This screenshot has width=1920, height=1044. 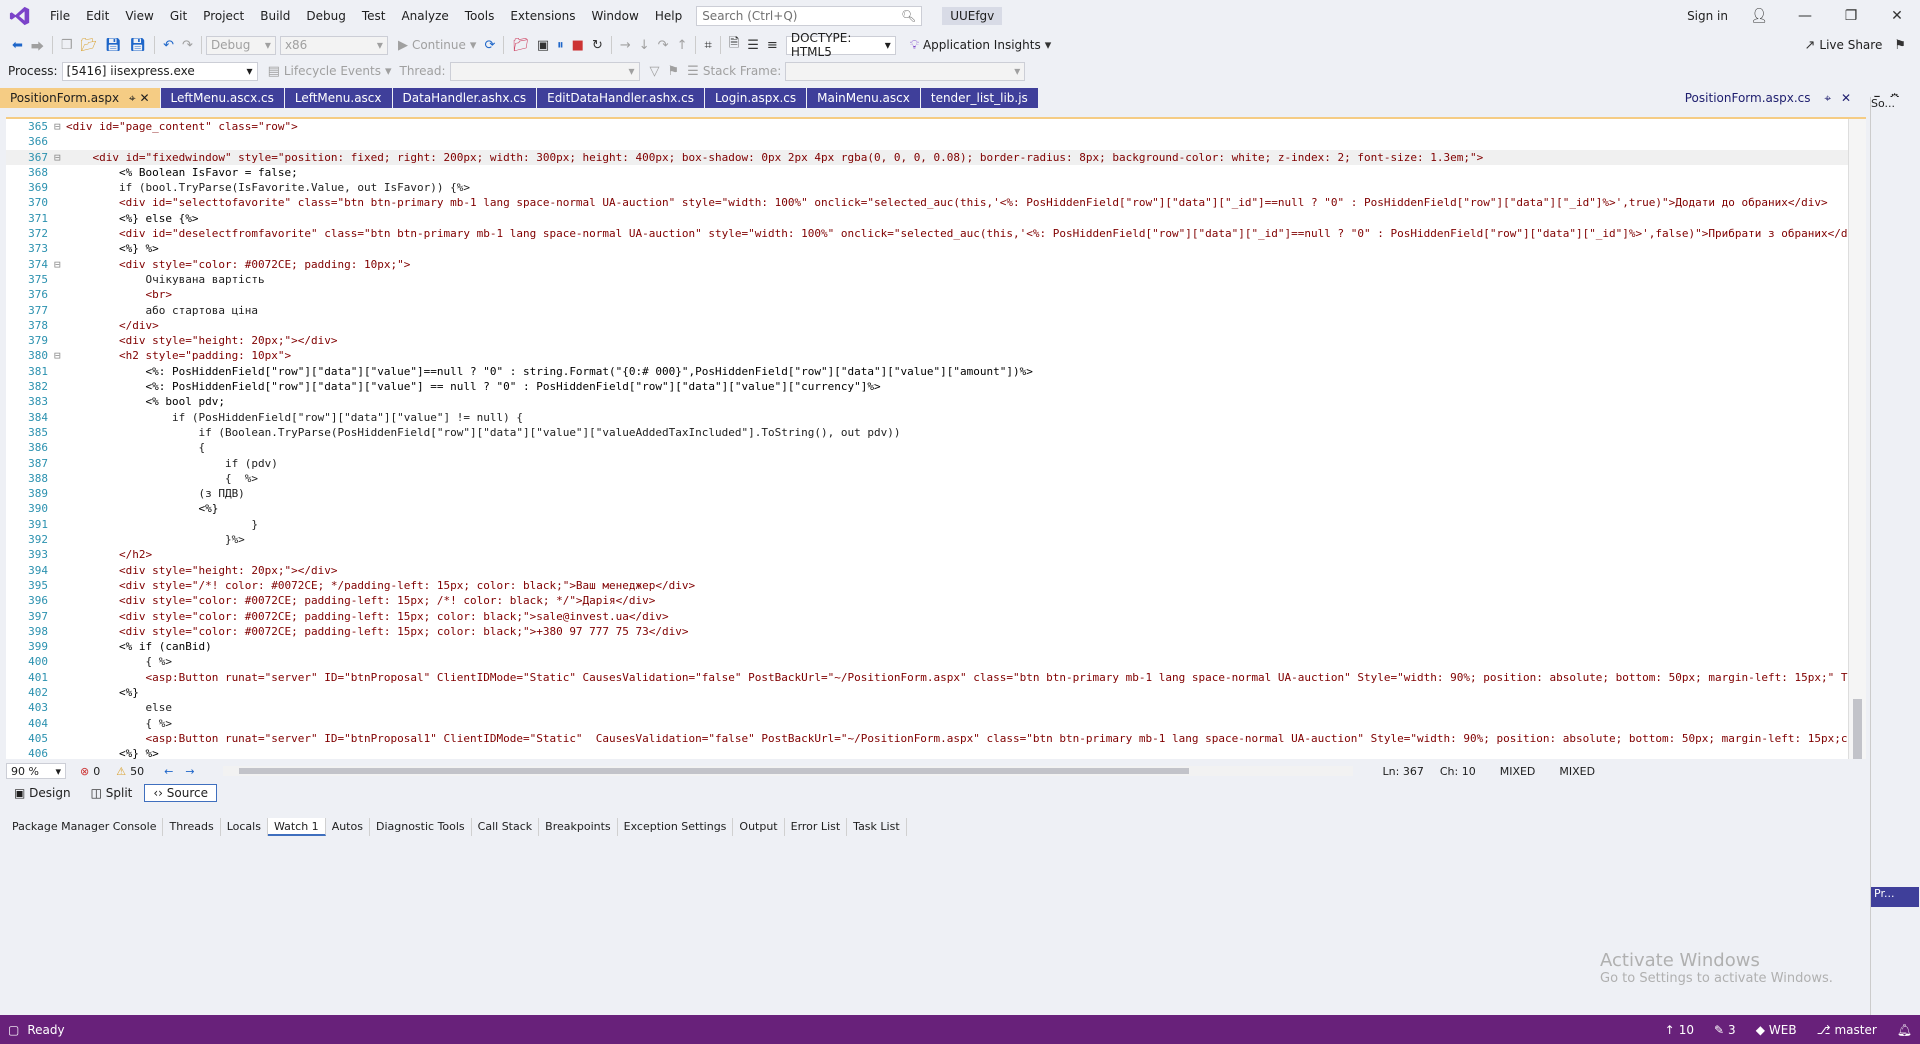 I want to click on sign-in-link: Sign in, so click(x=1707, y=16).